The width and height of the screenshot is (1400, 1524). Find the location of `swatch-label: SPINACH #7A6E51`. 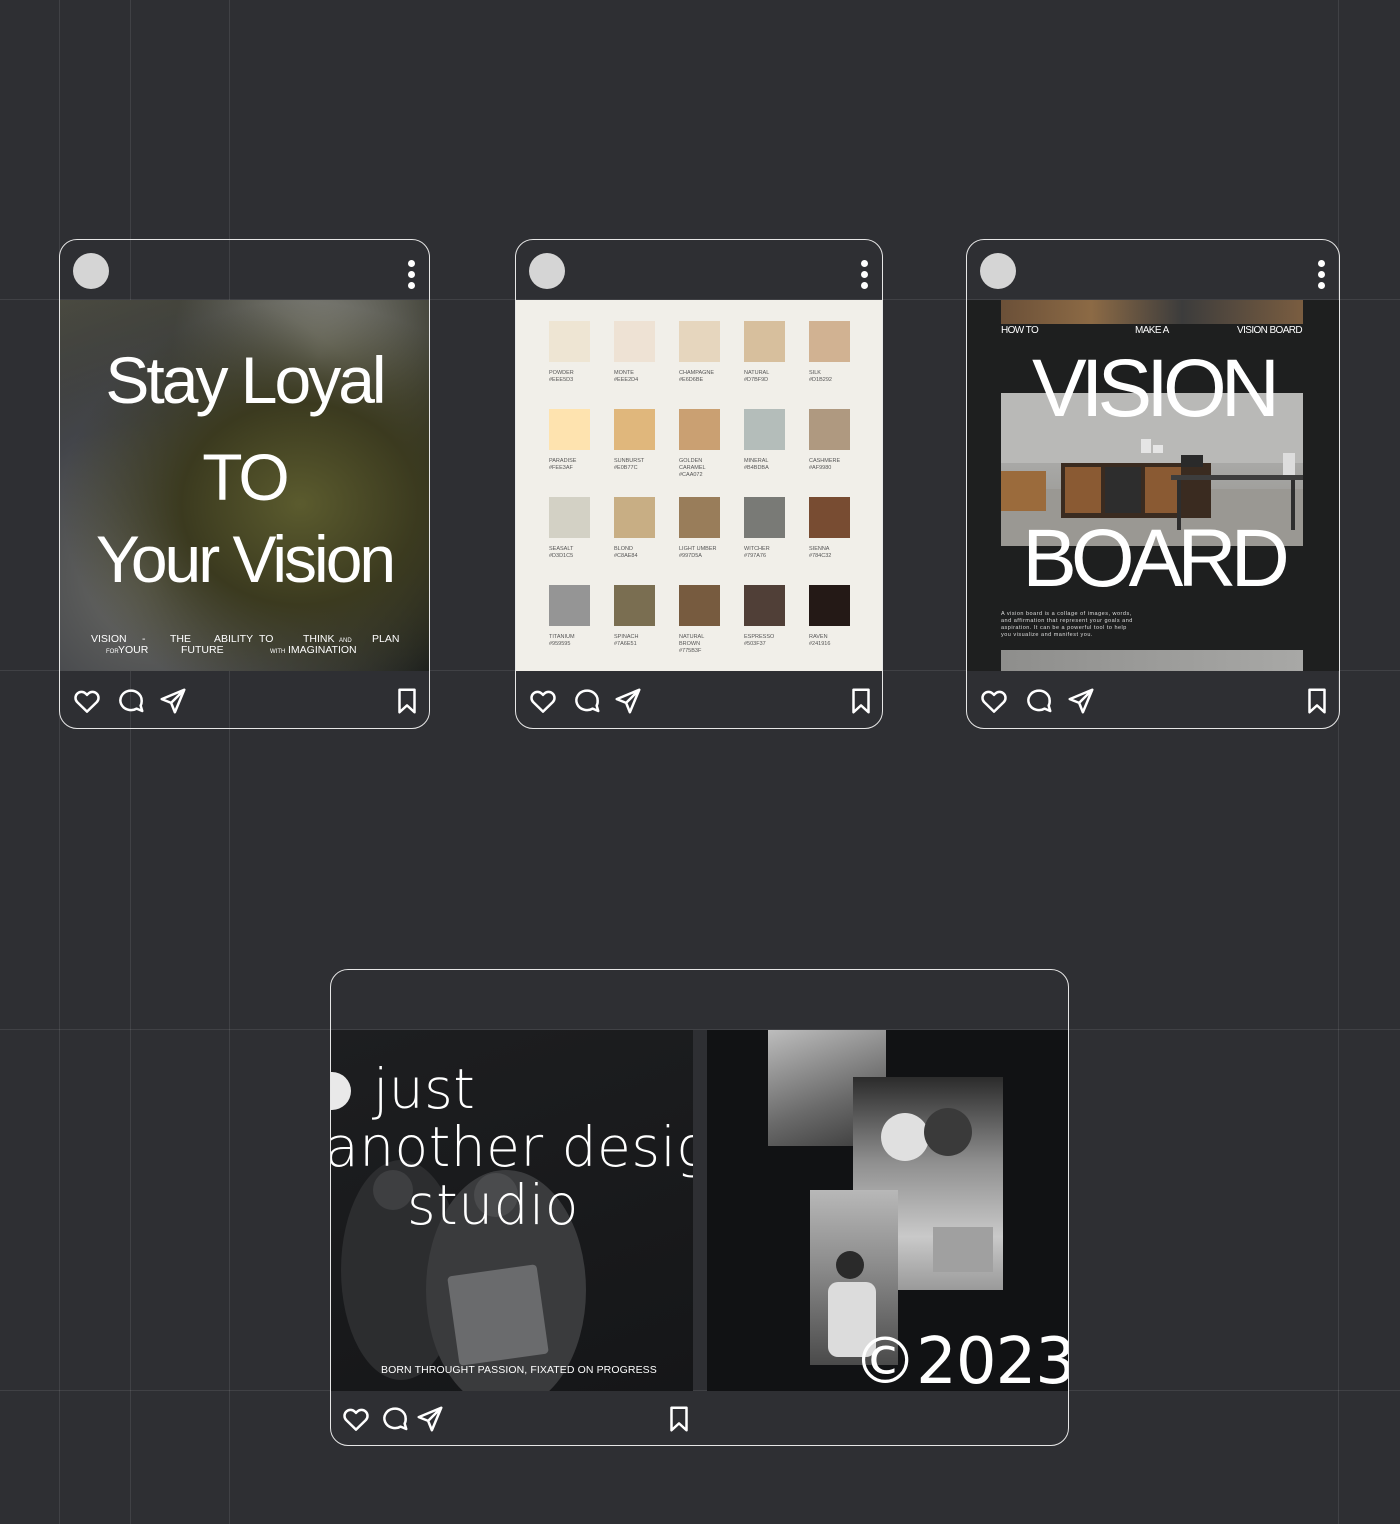

swatch-label: SPINACH #7A6E51 is located at coordinates (626, 640).